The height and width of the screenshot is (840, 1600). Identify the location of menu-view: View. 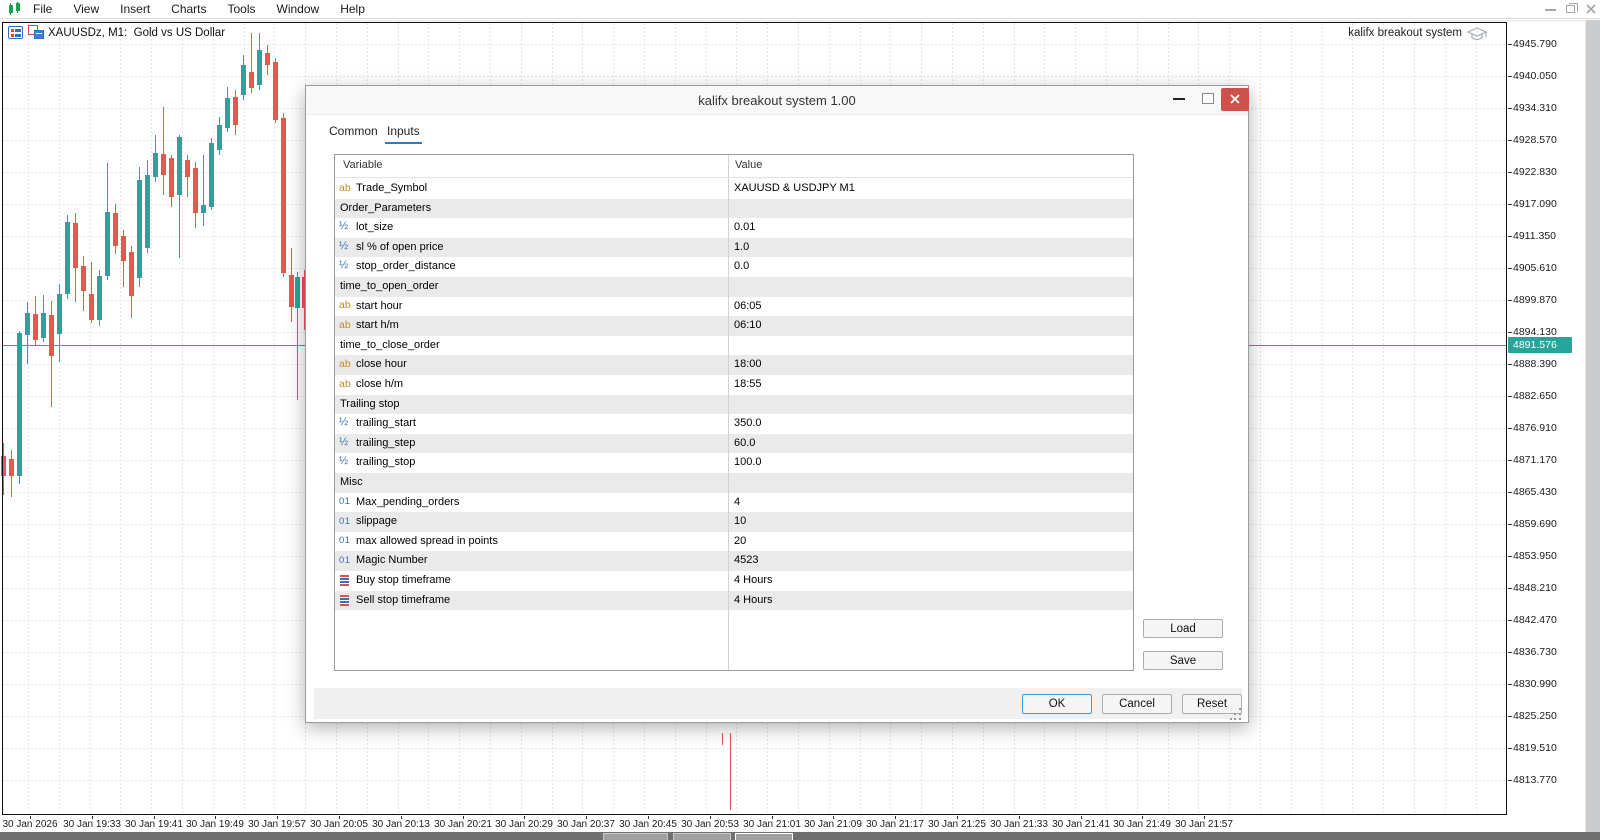
(86, 9).